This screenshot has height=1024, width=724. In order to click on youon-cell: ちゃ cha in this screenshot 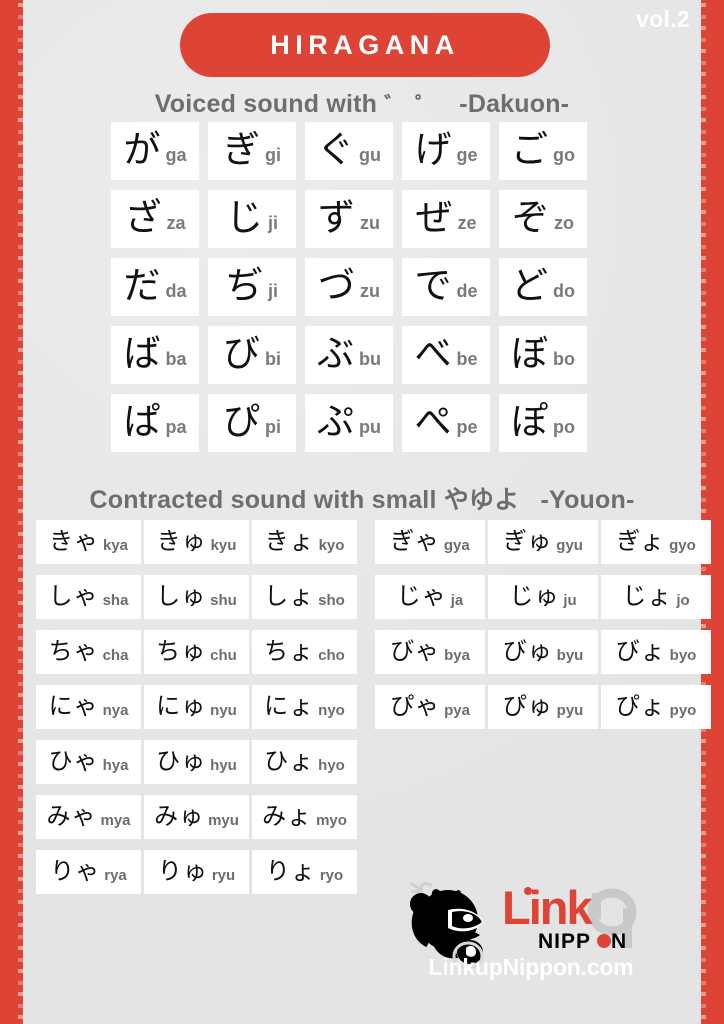, I will do `click(88, 652)`.